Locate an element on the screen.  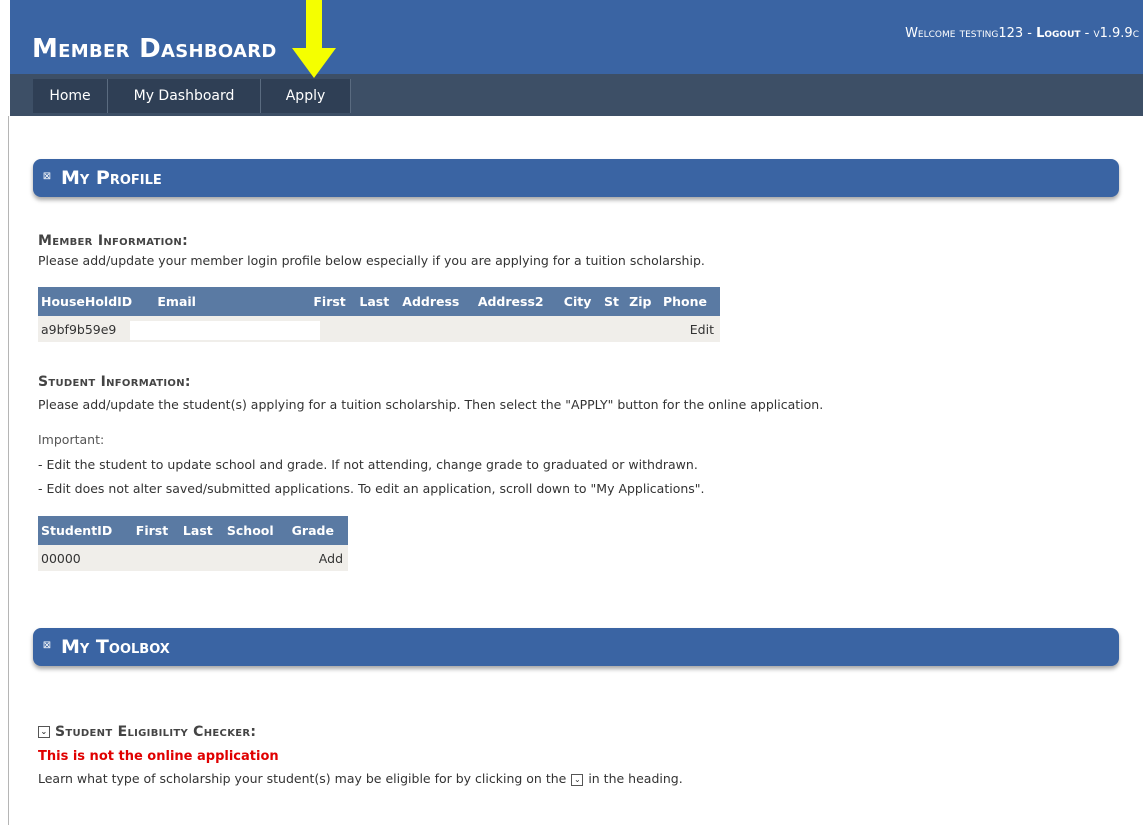
checker-text-after: in the heading. is located at coordinates (635, 778).